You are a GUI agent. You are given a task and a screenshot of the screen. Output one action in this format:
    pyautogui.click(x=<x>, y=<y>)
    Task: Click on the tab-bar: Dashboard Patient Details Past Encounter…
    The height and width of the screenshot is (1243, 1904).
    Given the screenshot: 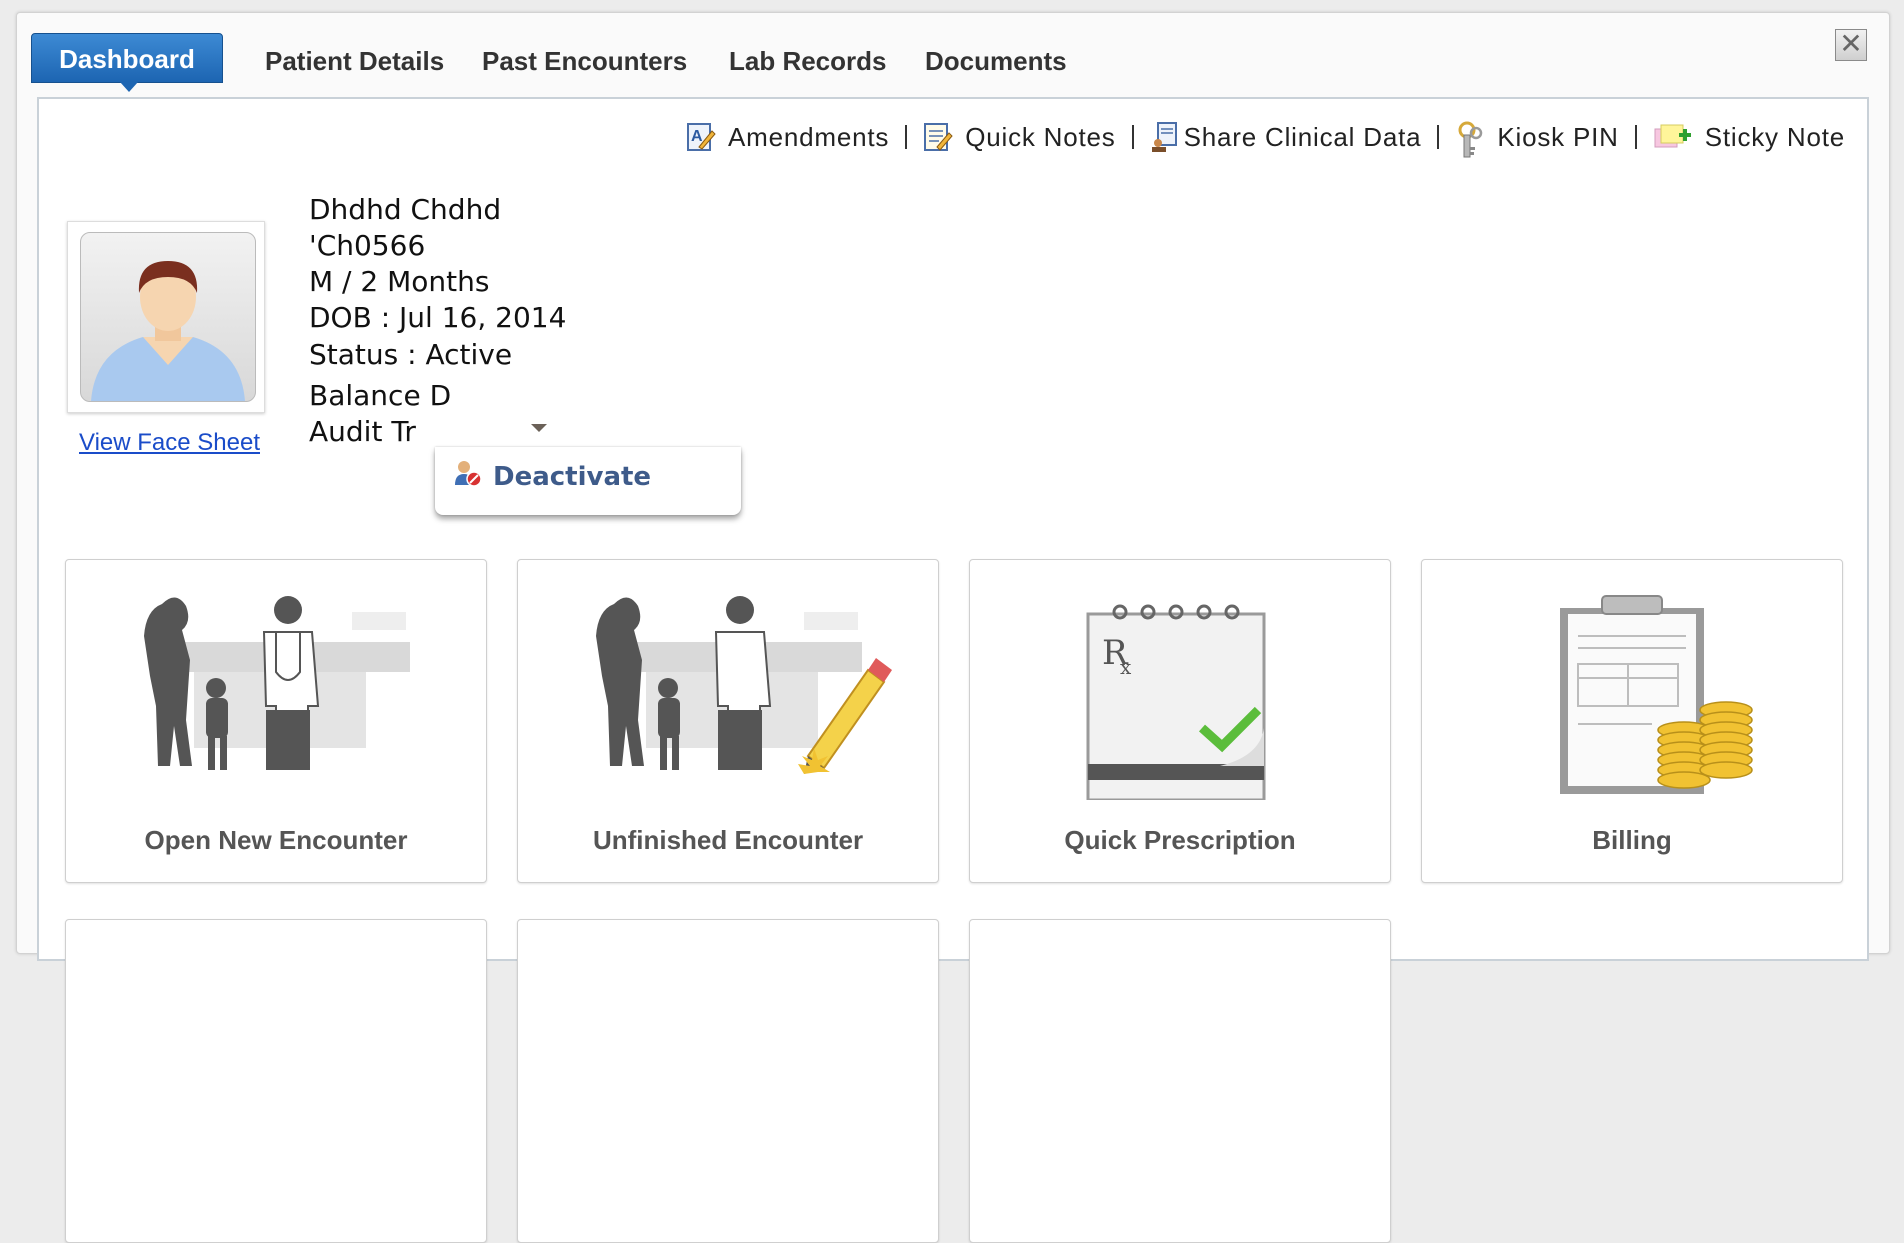 What is the action you would take?
    pyautogui.click(x=953, y=52)
    